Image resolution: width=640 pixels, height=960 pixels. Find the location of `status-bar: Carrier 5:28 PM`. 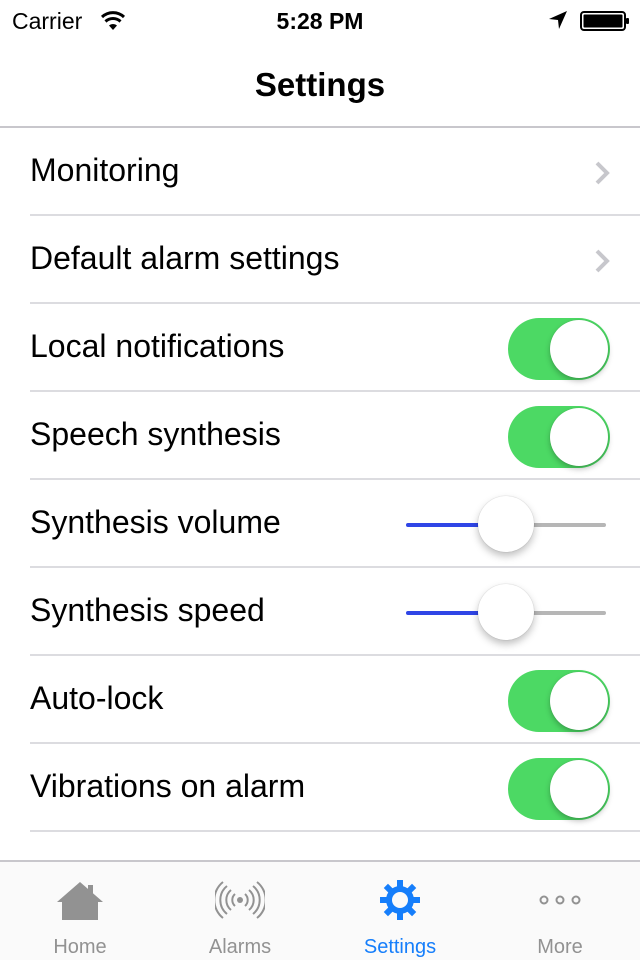

status-bar: Carrier 5:28 PM is located at coordinates (320, 20).